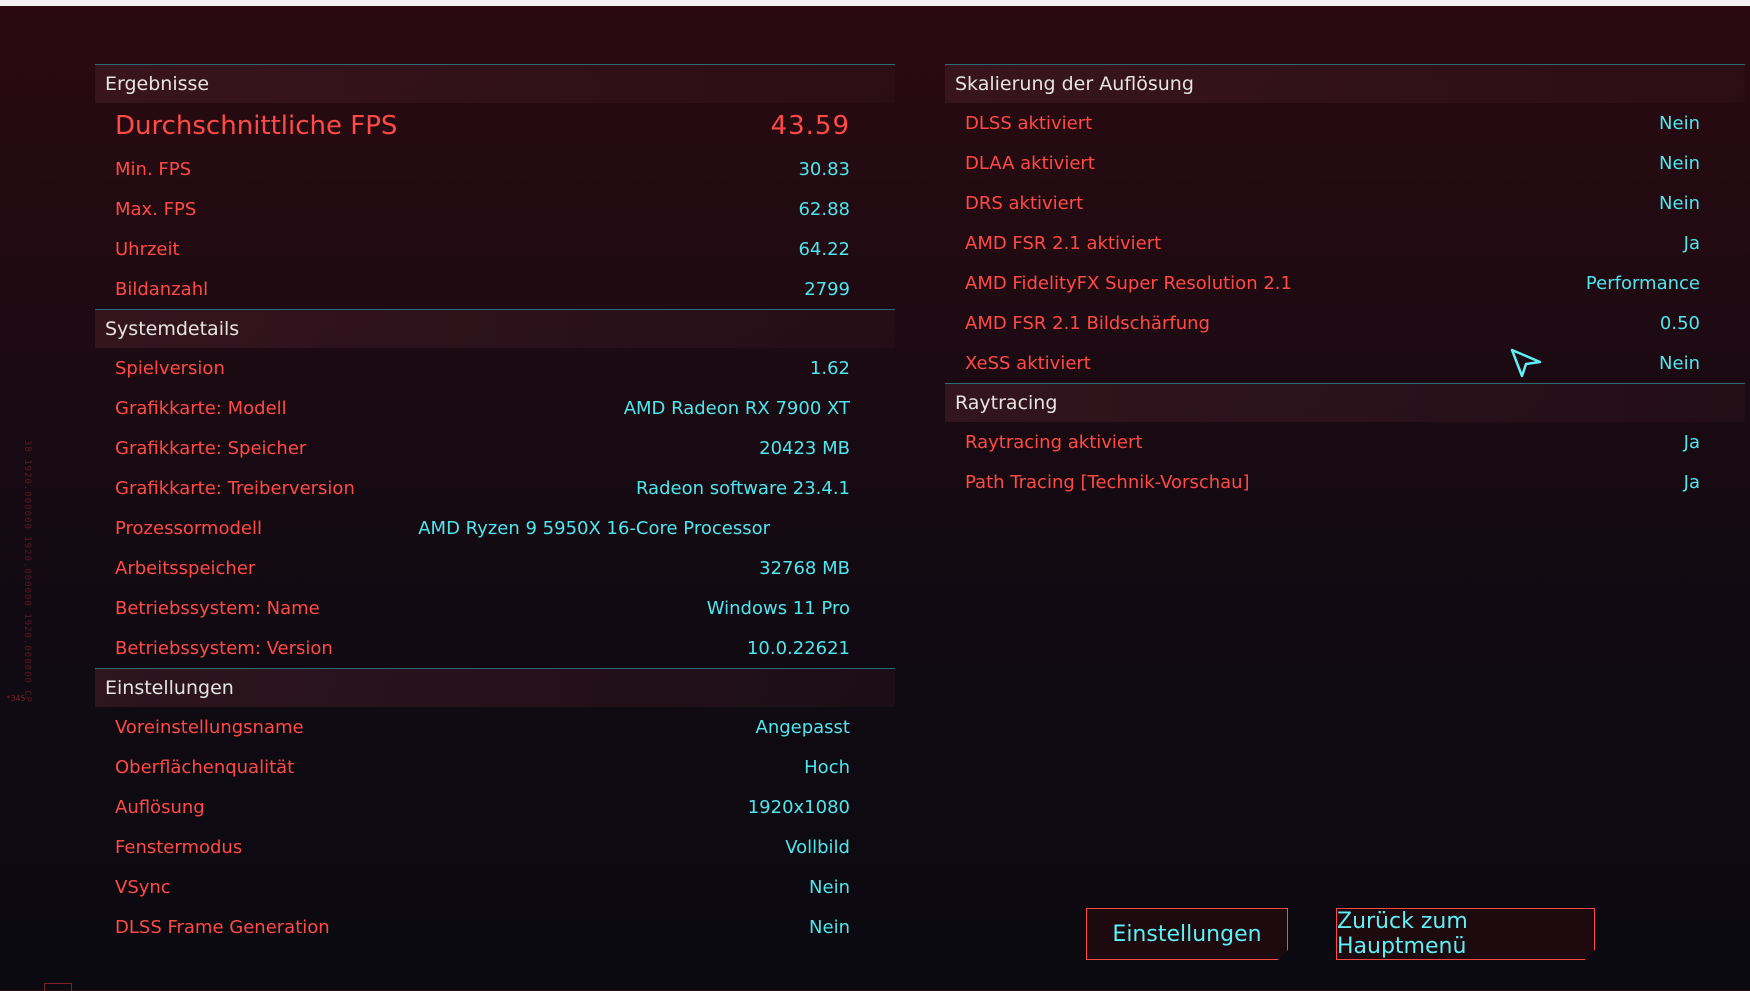  Describe the element at coordinates (495, 83) in the screenshot. I see `results-header: Ergebnisse` at that location.